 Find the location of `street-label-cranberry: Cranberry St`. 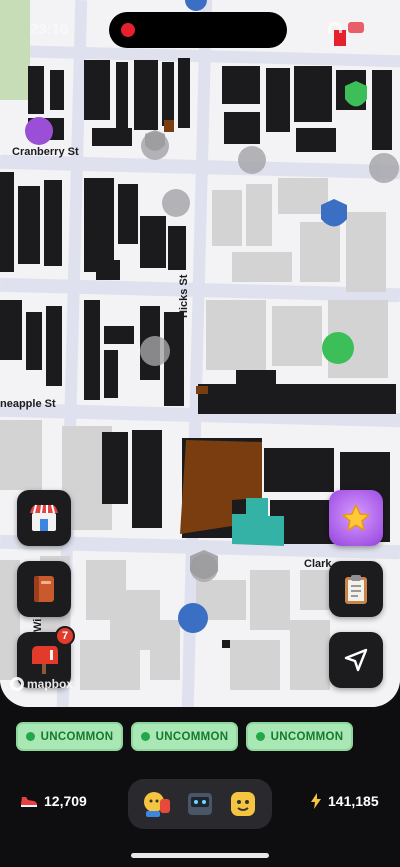

street-label-cranberry: Cranberry St is located at coordinates (45, 152).